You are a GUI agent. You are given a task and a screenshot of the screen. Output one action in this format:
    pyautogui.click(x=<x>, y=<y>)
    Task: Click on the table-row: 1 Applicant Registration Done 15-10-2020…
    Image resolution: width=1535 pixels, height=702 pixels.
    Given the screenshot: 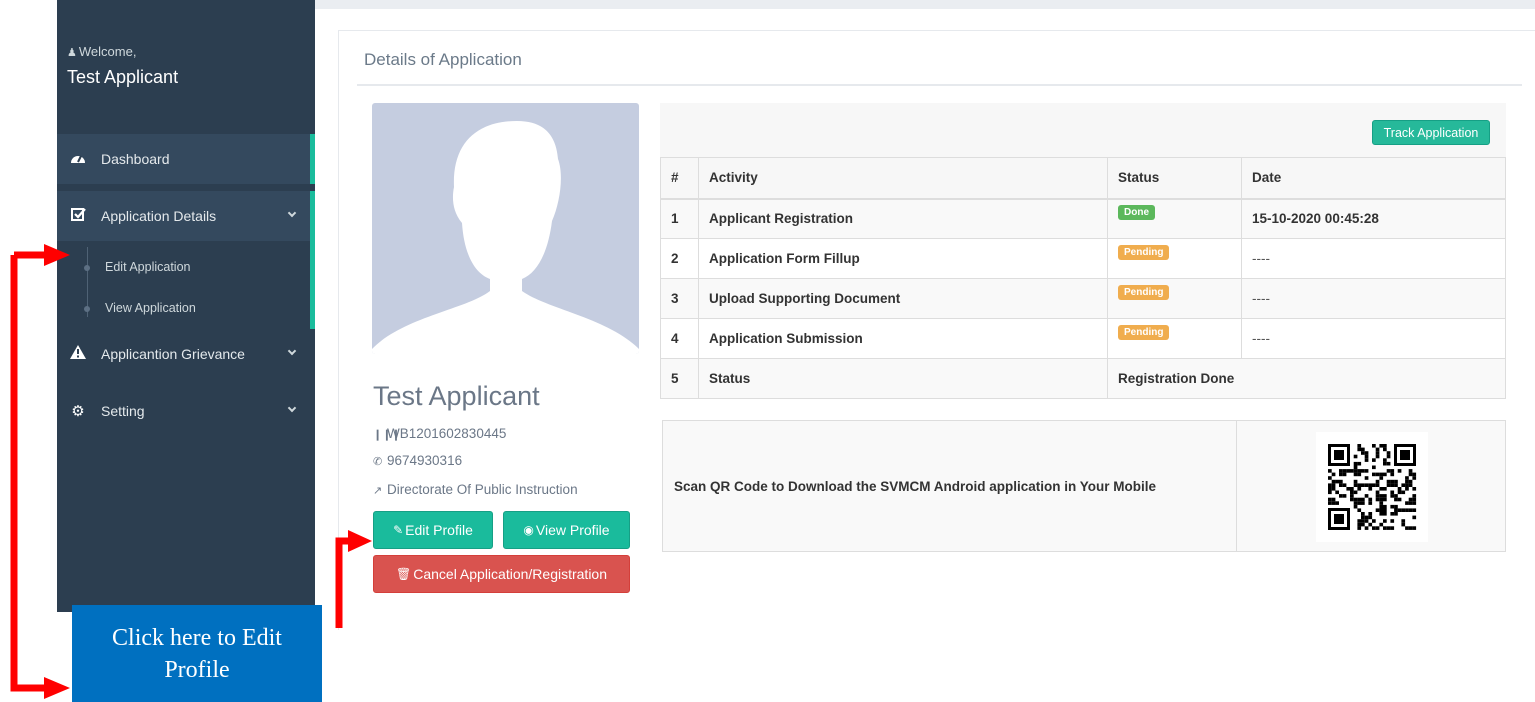 What is the action you would take?
    pyautogui.click(x=1083, y=218)
    